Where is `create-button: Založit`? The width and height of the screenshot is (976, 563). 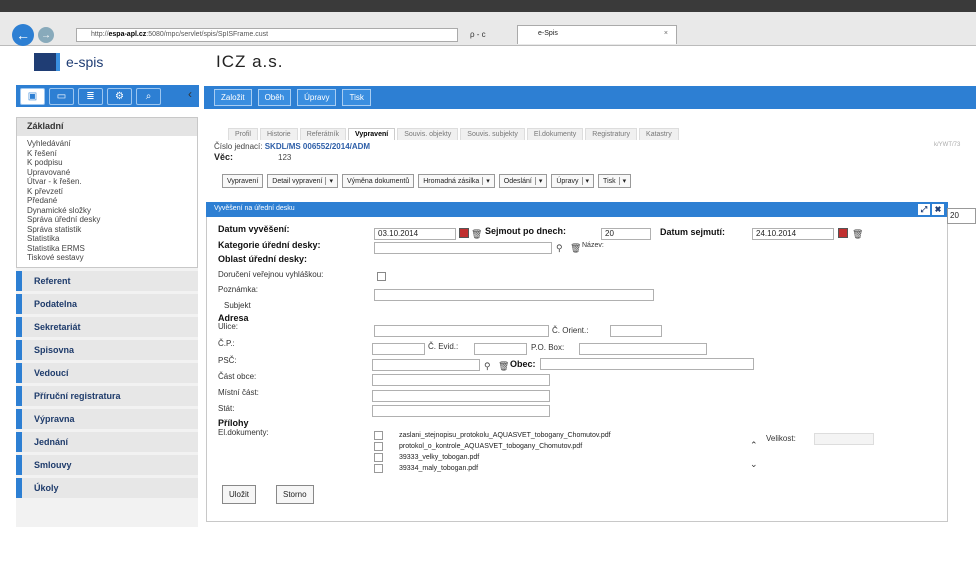
create-button: Založit is located at coordinates (233, 97).